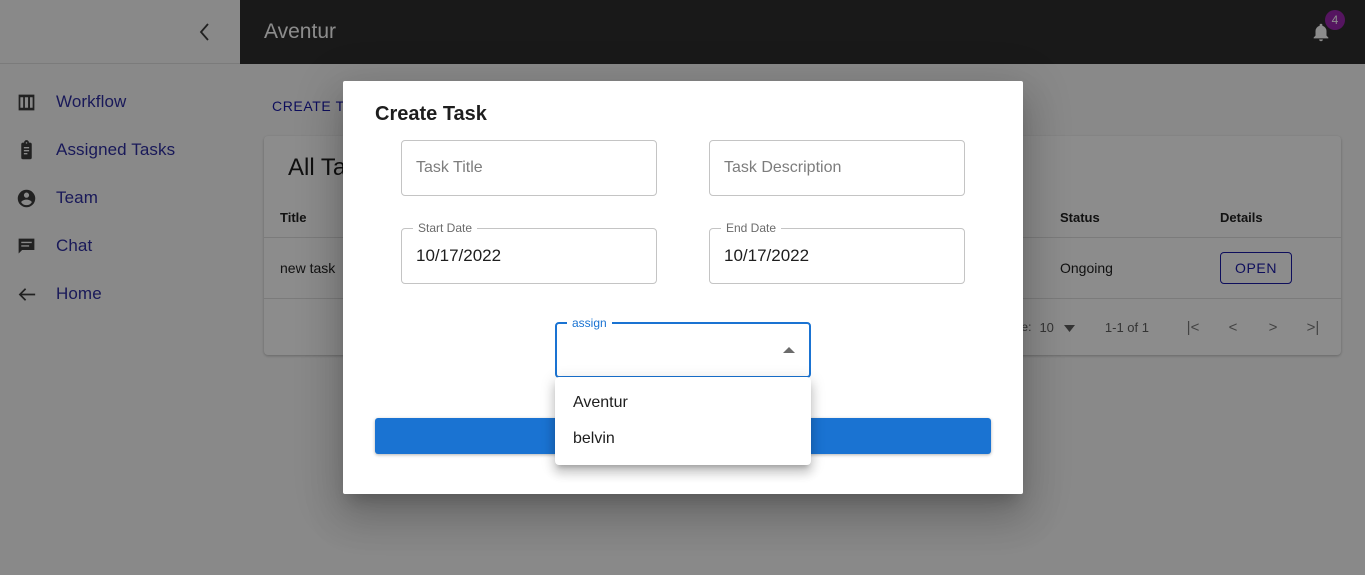  Describe the element at coordinates (789, 350) in the screenshot. I see `chevron-up-icon` at that location.